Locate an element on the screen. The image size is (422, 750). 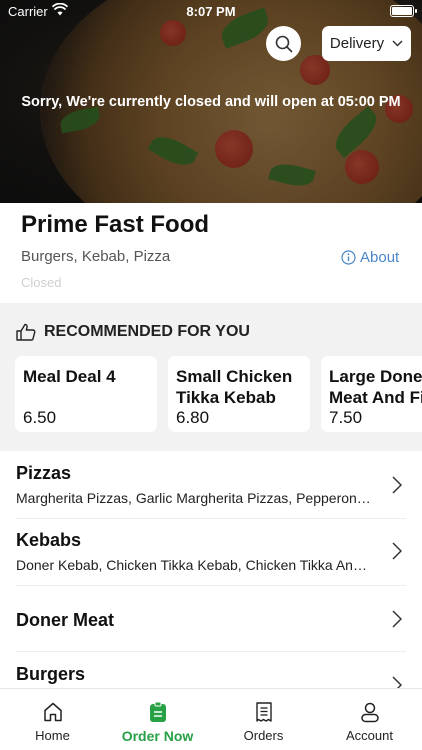
delivery-mode-dropdown: Delivery is located at coordinates (366, 43).